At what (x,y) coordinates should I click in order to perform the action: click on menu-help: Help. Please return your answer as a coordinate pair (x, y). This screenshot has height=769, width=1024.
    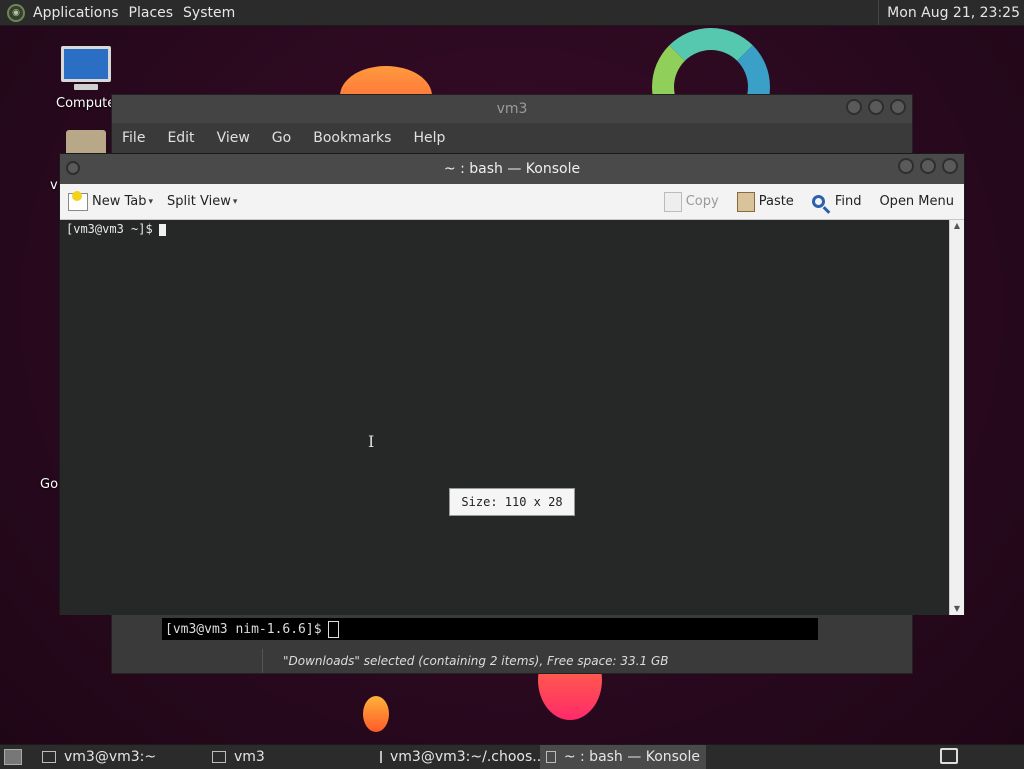
    Looking at the image, I should click on (429, 138).